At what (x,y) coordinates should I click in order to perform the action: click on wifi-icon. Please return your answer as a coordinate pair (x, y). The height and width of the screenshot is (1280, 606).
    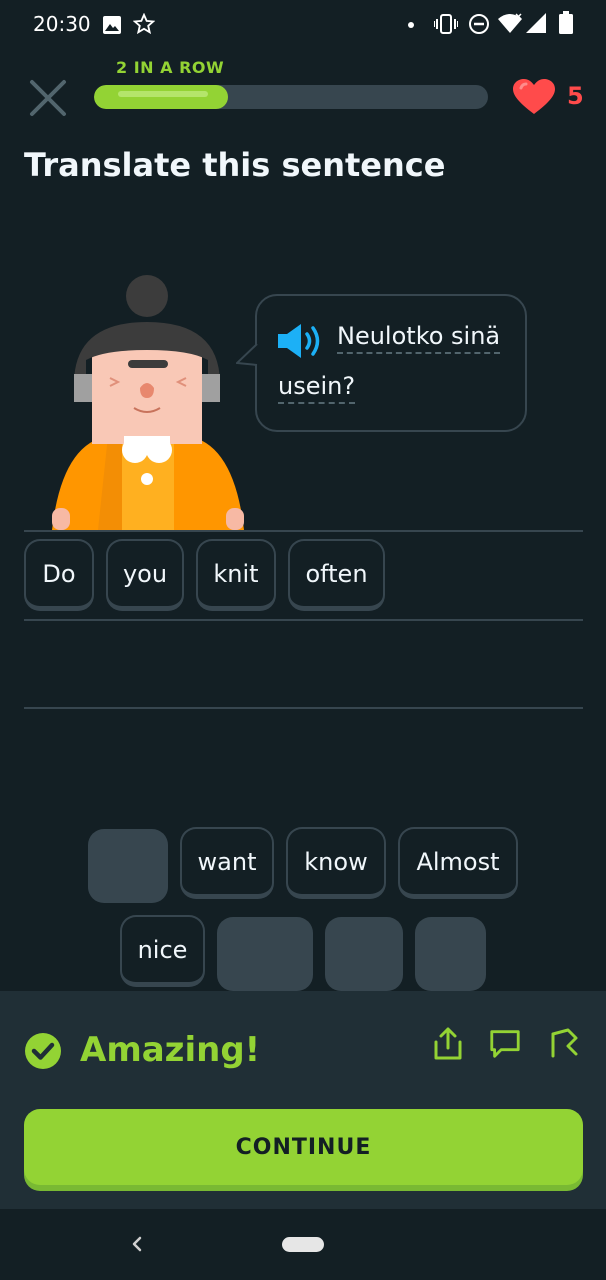
    Looking at the image, I should click on (510, 23).